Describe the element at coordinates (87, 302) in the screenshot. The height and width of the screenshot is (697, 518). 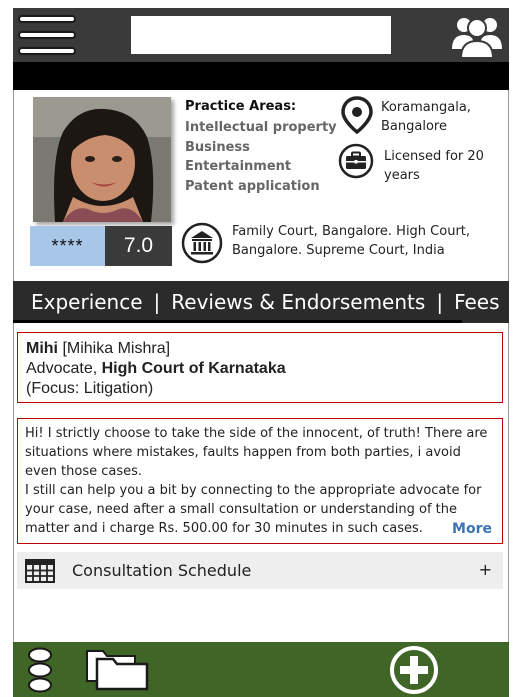
I see `tab-experience: Experience` at that location.